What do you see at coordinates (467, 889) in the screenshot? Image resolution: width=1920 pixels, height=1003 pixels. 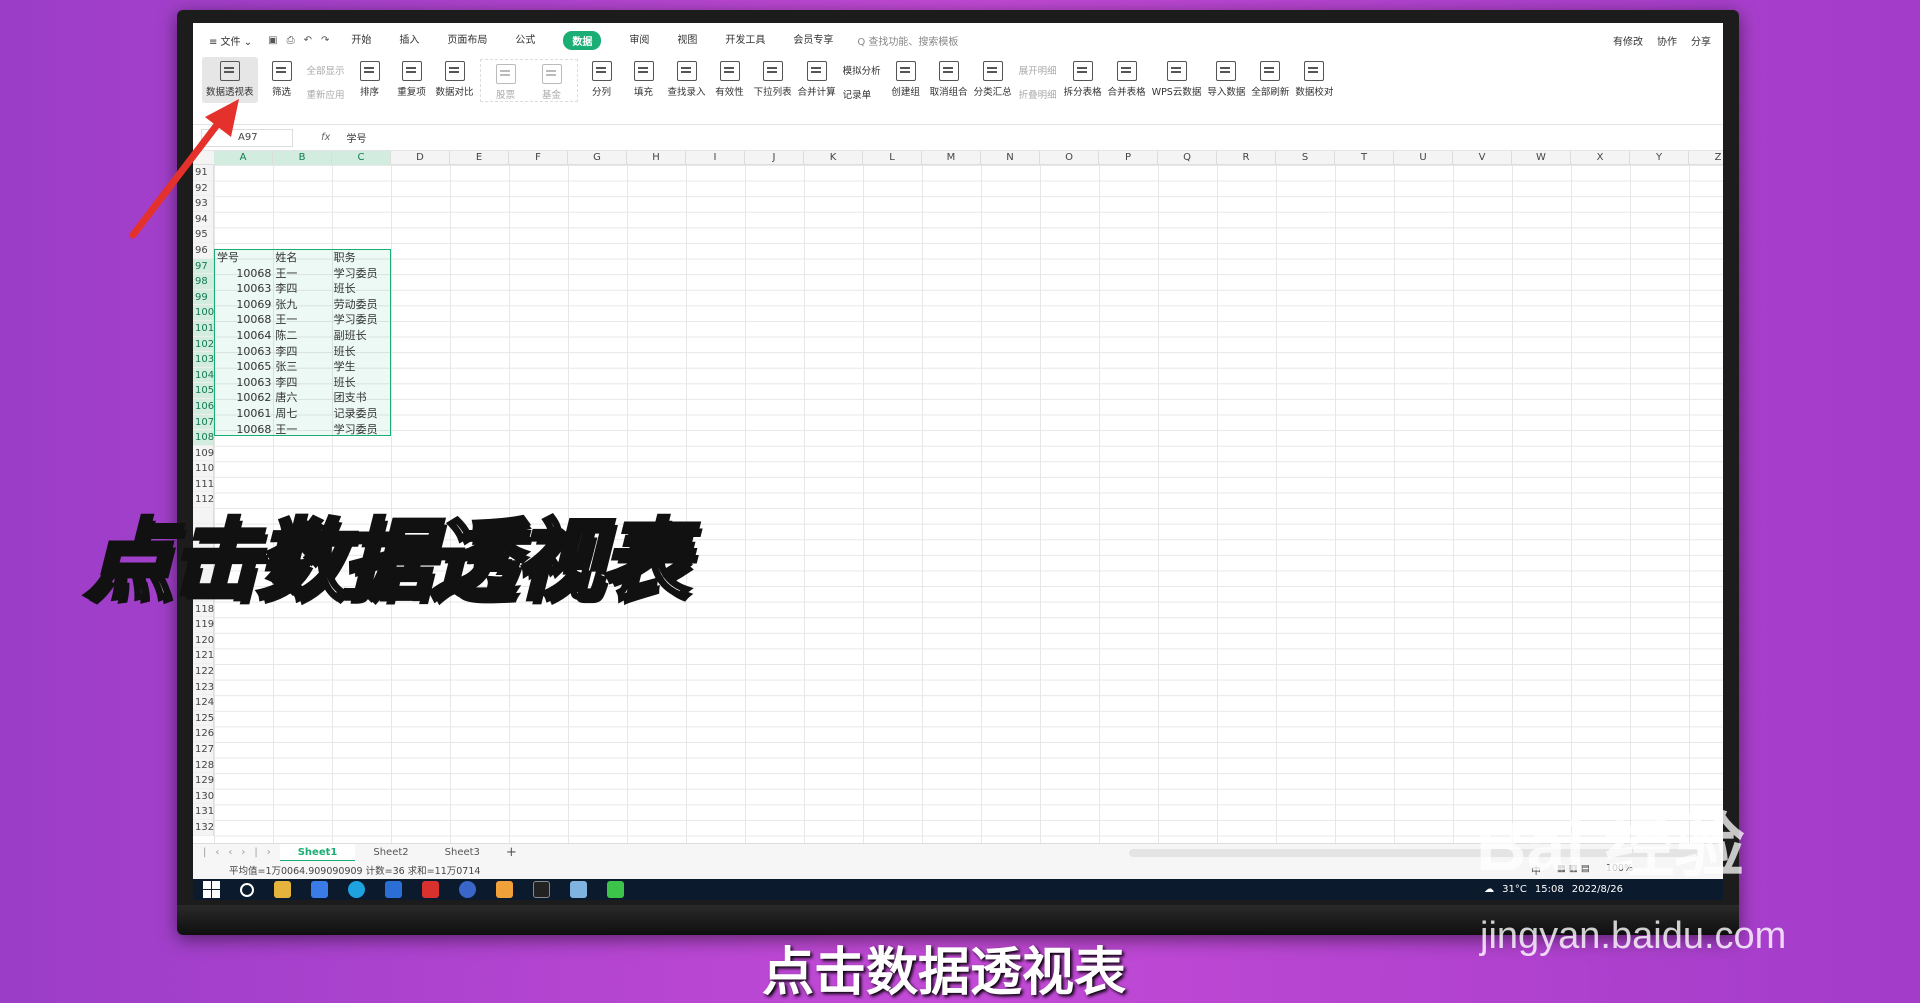 I see `browser-icon` at bounding box center [467, 889].